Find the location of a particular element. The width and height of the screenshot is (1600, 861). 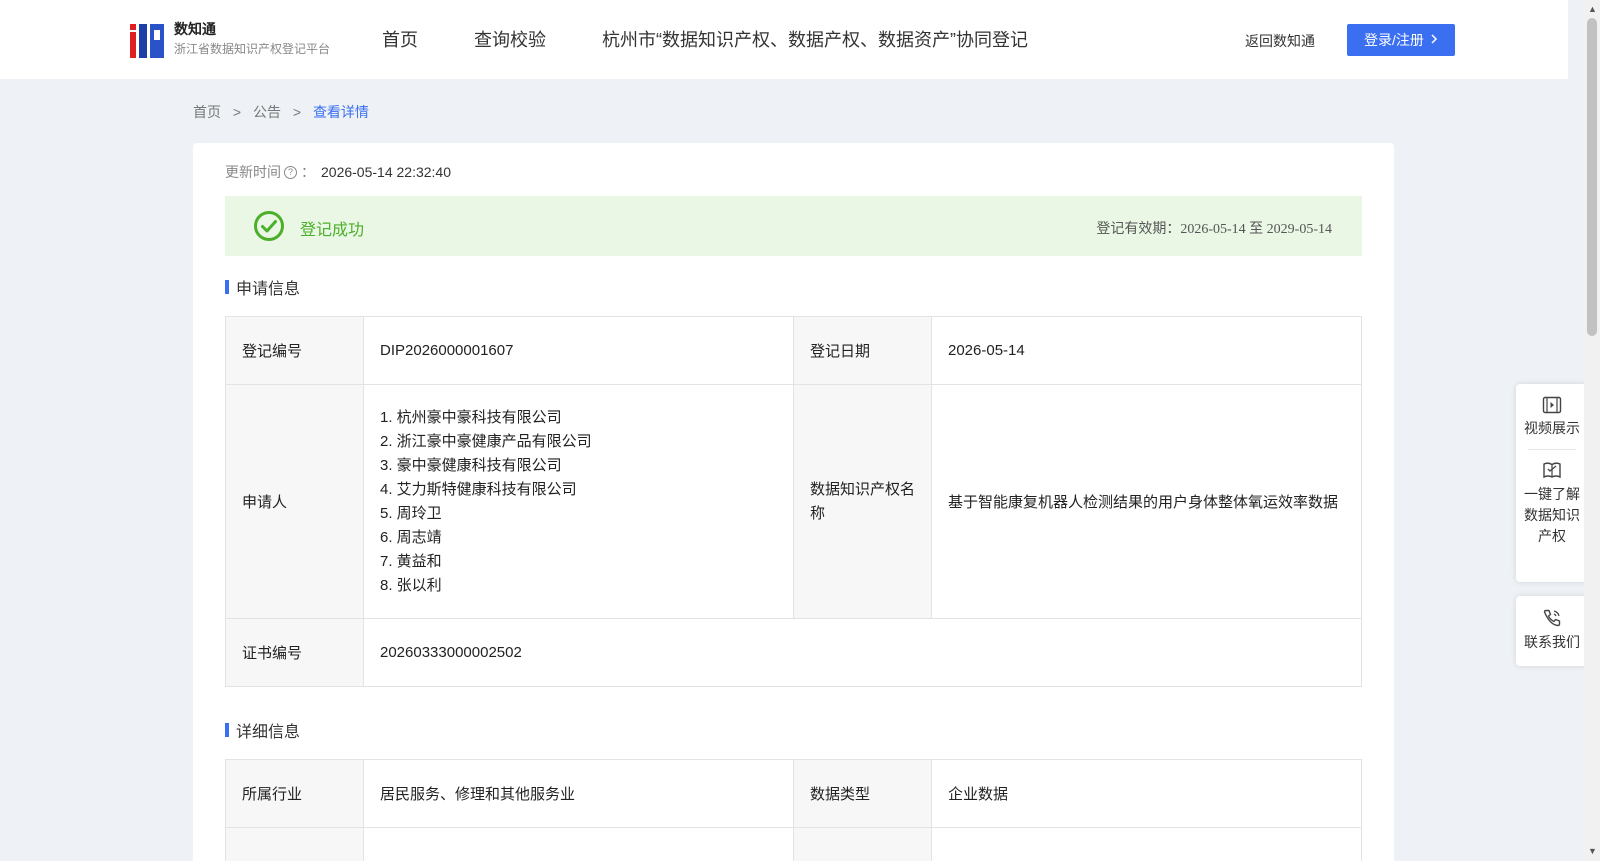

chevron-right-icon is located at coordinates (1434, 40).